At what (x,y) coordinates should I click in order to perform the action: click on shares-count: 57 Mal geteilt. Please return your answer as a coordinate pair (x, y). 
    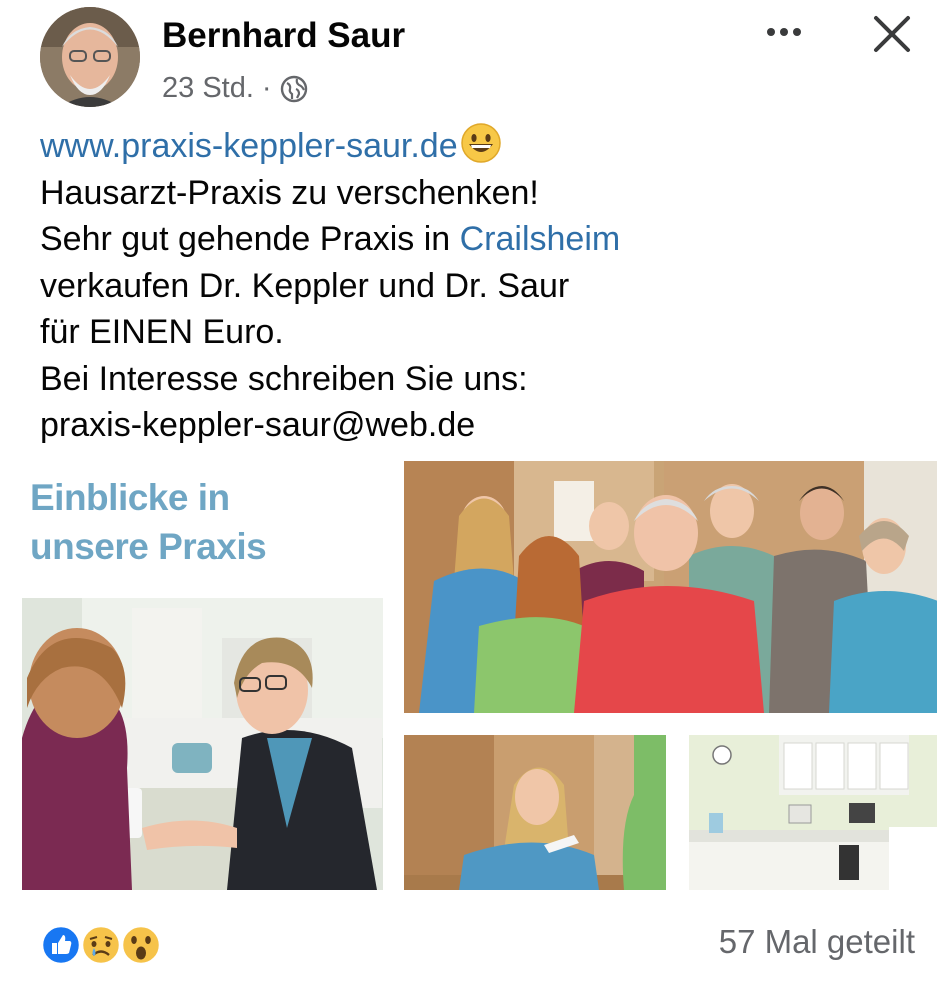
    Looking at the image, I should click on (817, 942).